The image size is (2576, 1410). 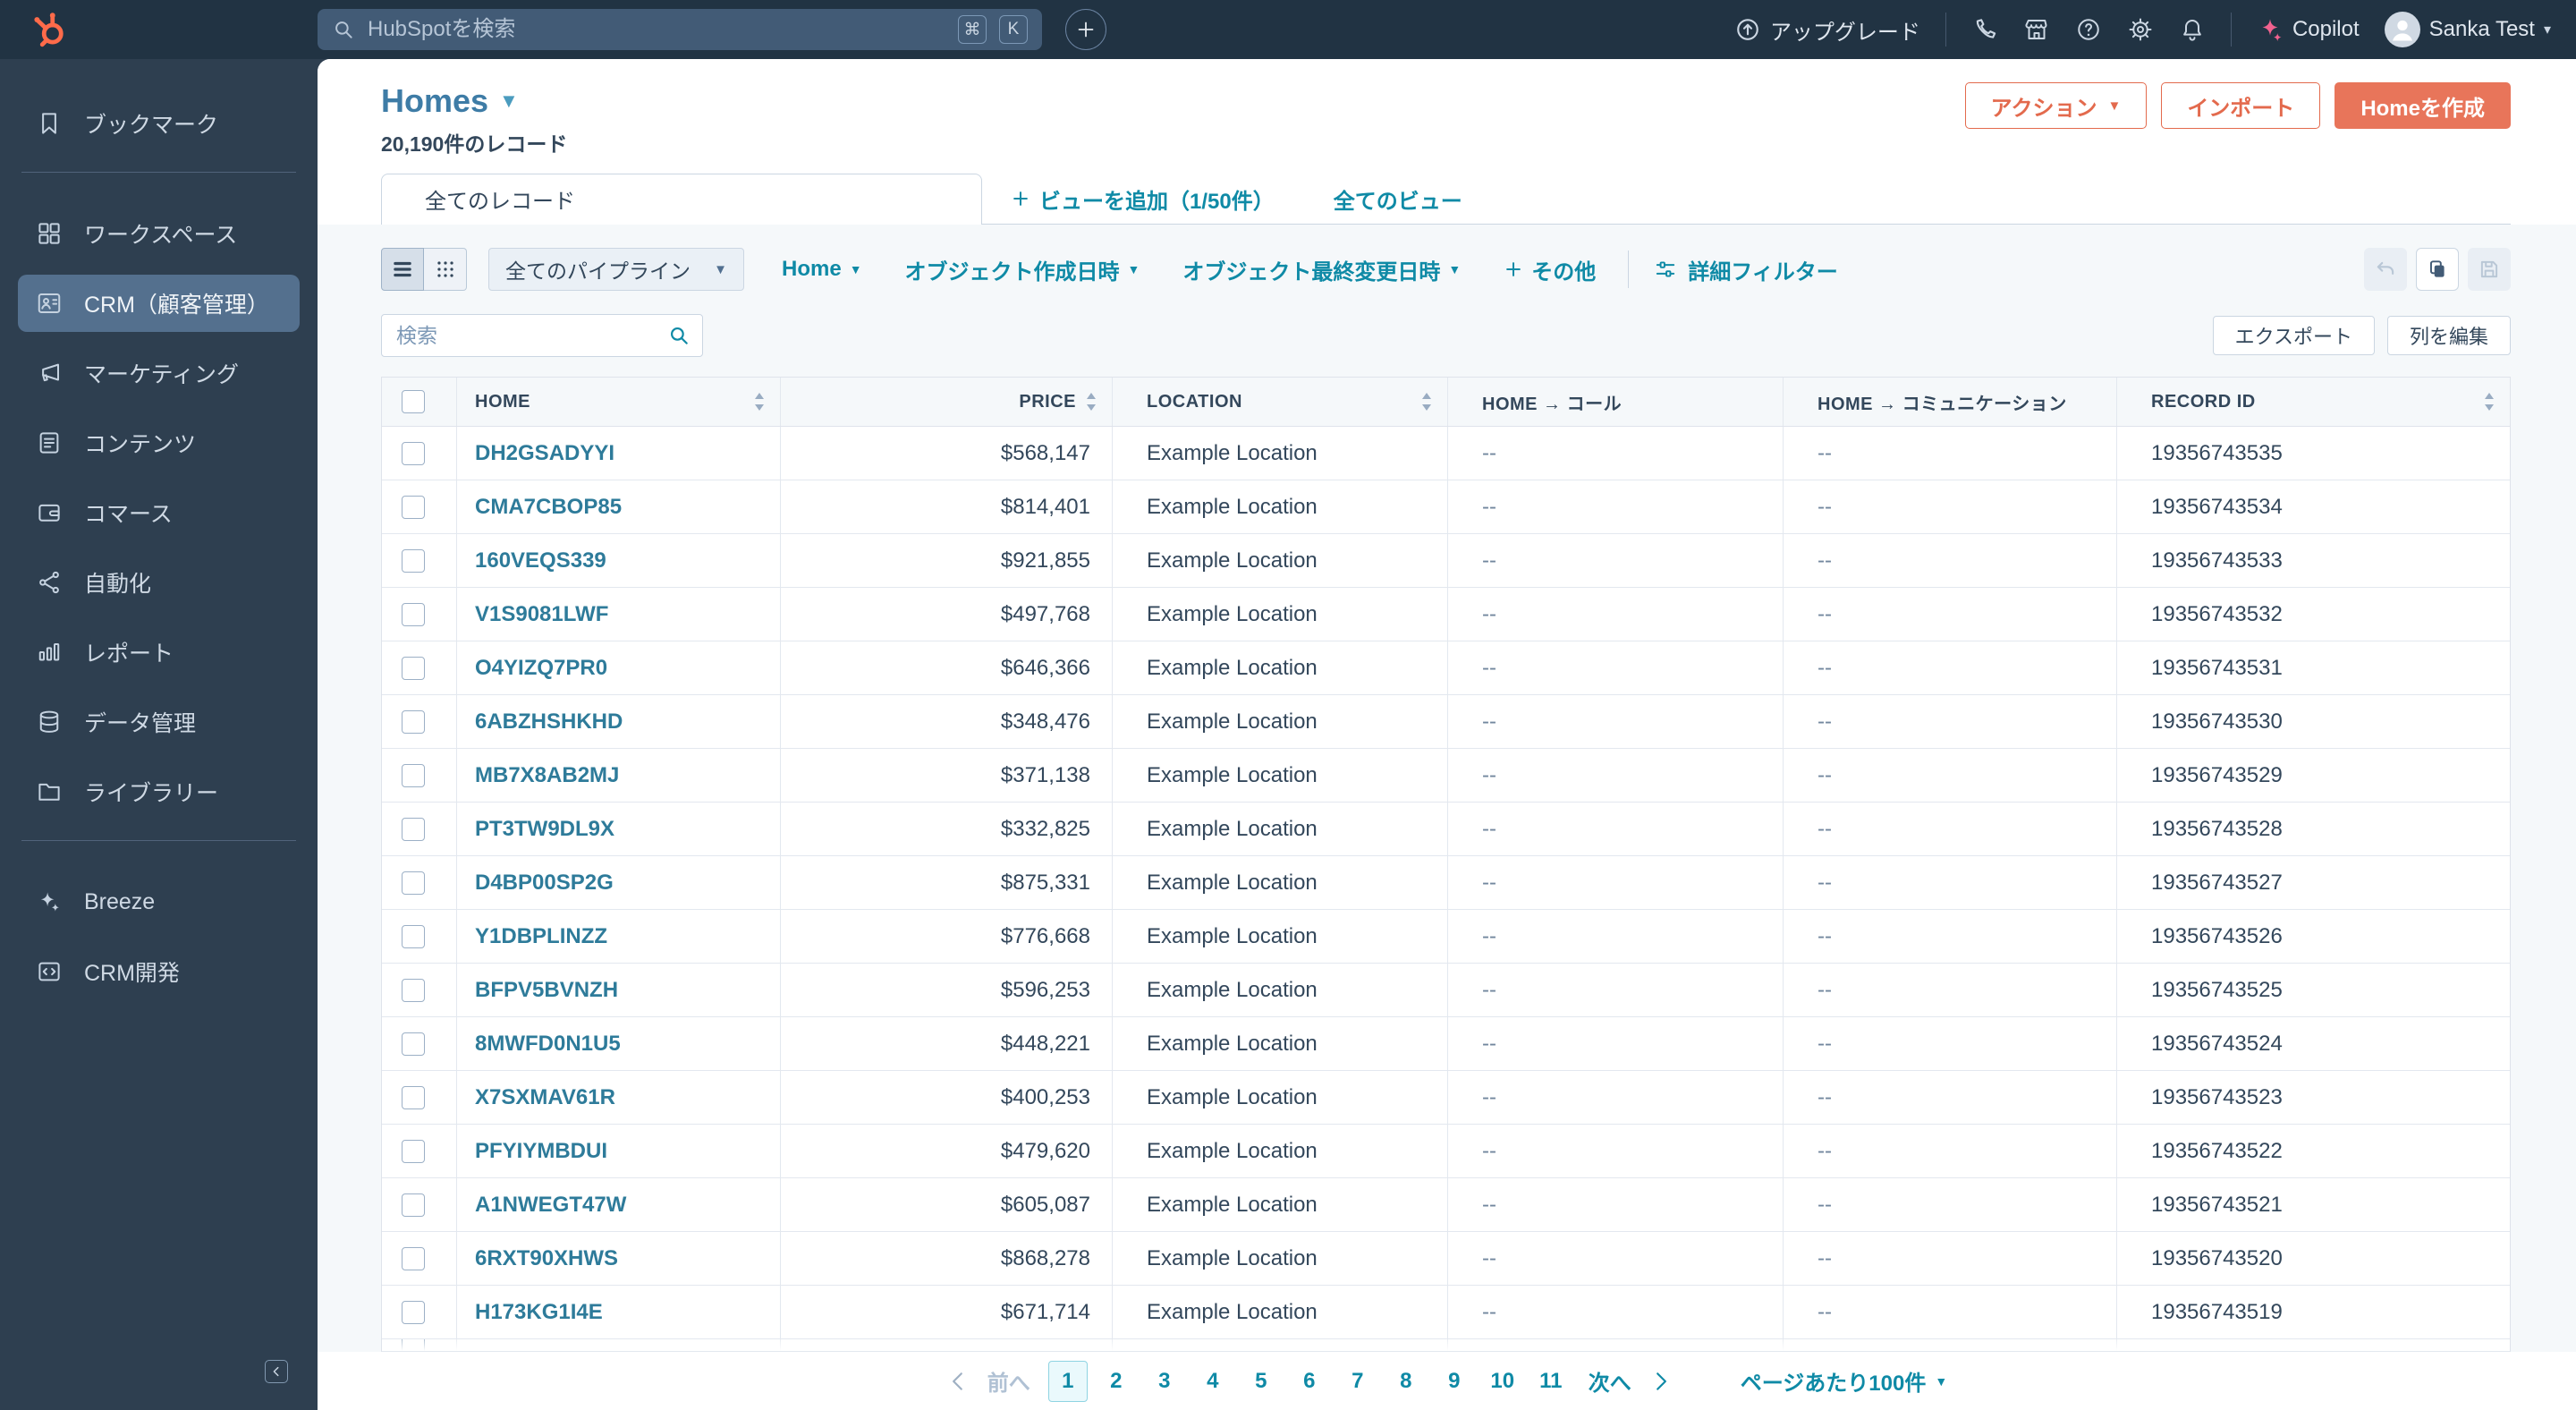 I want to click on select-all-checkbox, so click(x=413, y=402).